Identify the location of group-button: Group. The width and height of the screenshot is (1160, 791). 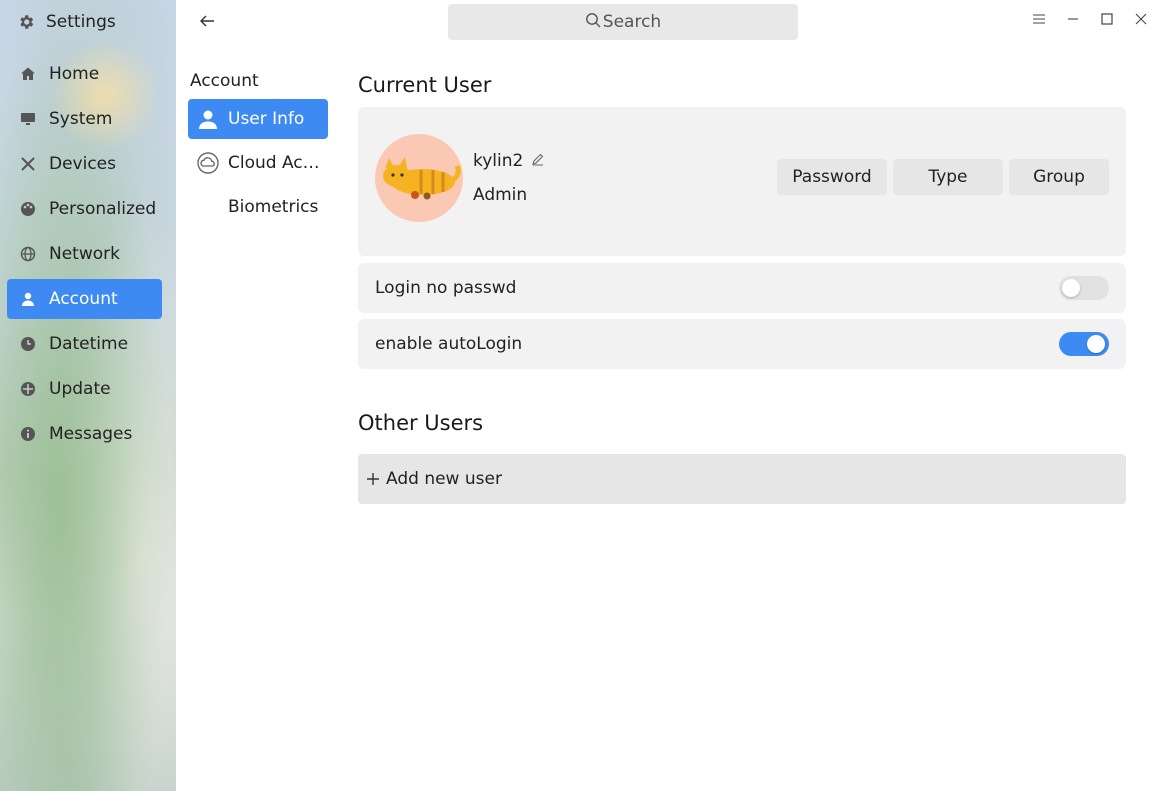
(1059, 177).